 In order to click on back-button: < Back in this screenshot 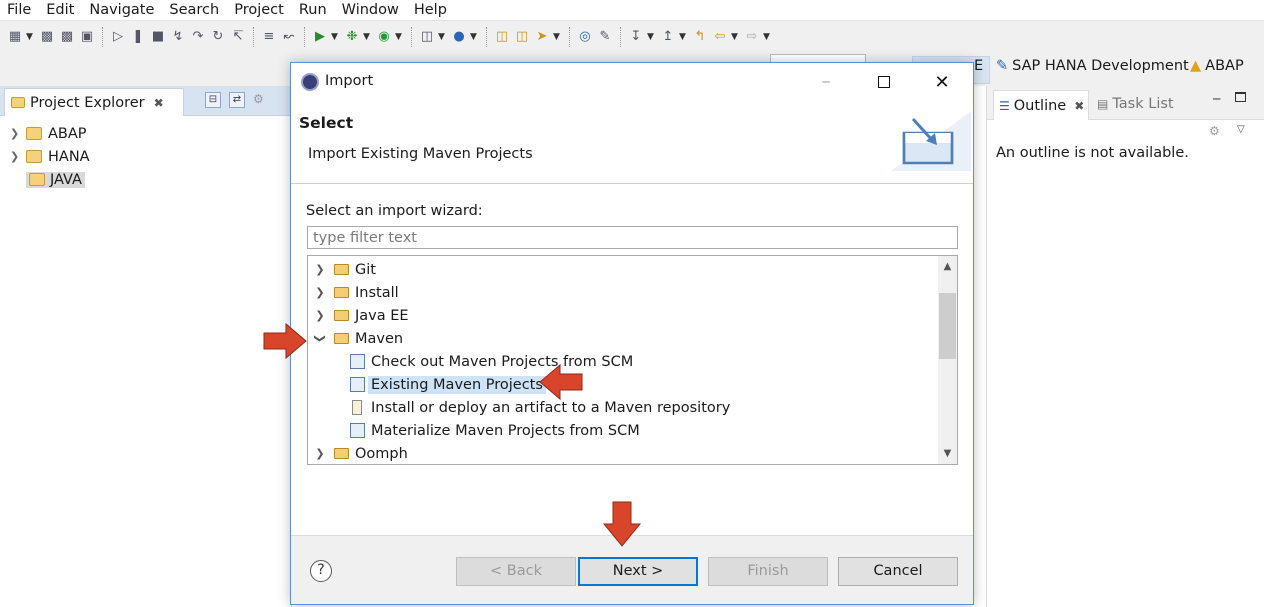, I will do `click(516, 571)`.